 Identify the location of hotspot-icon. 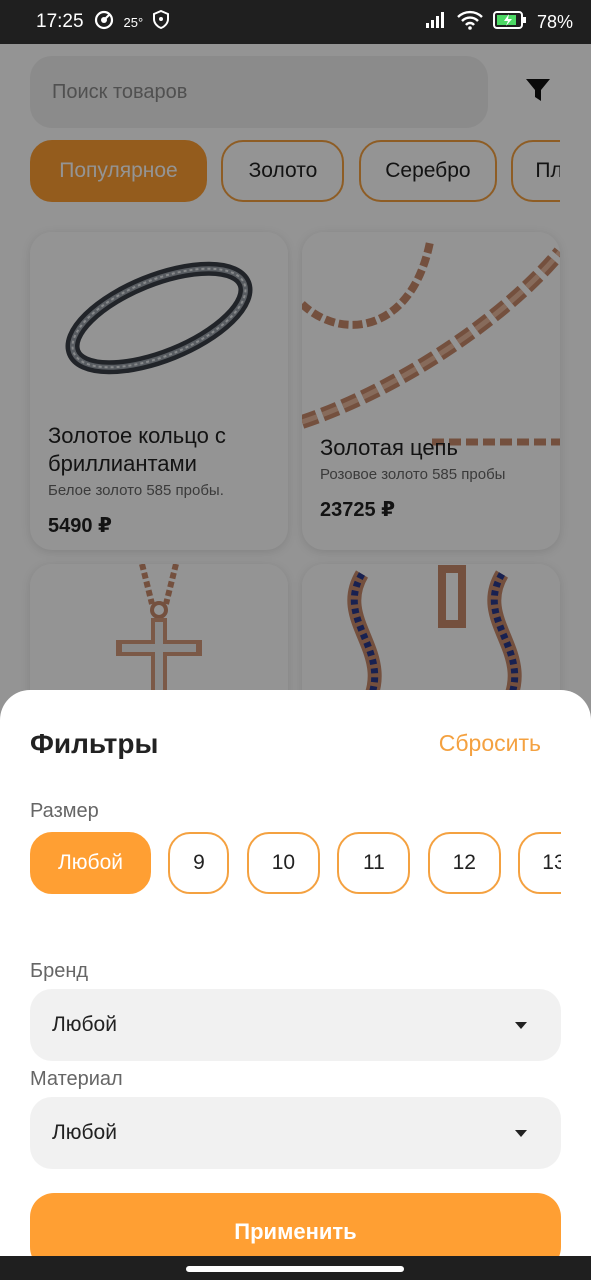
(104, 22).